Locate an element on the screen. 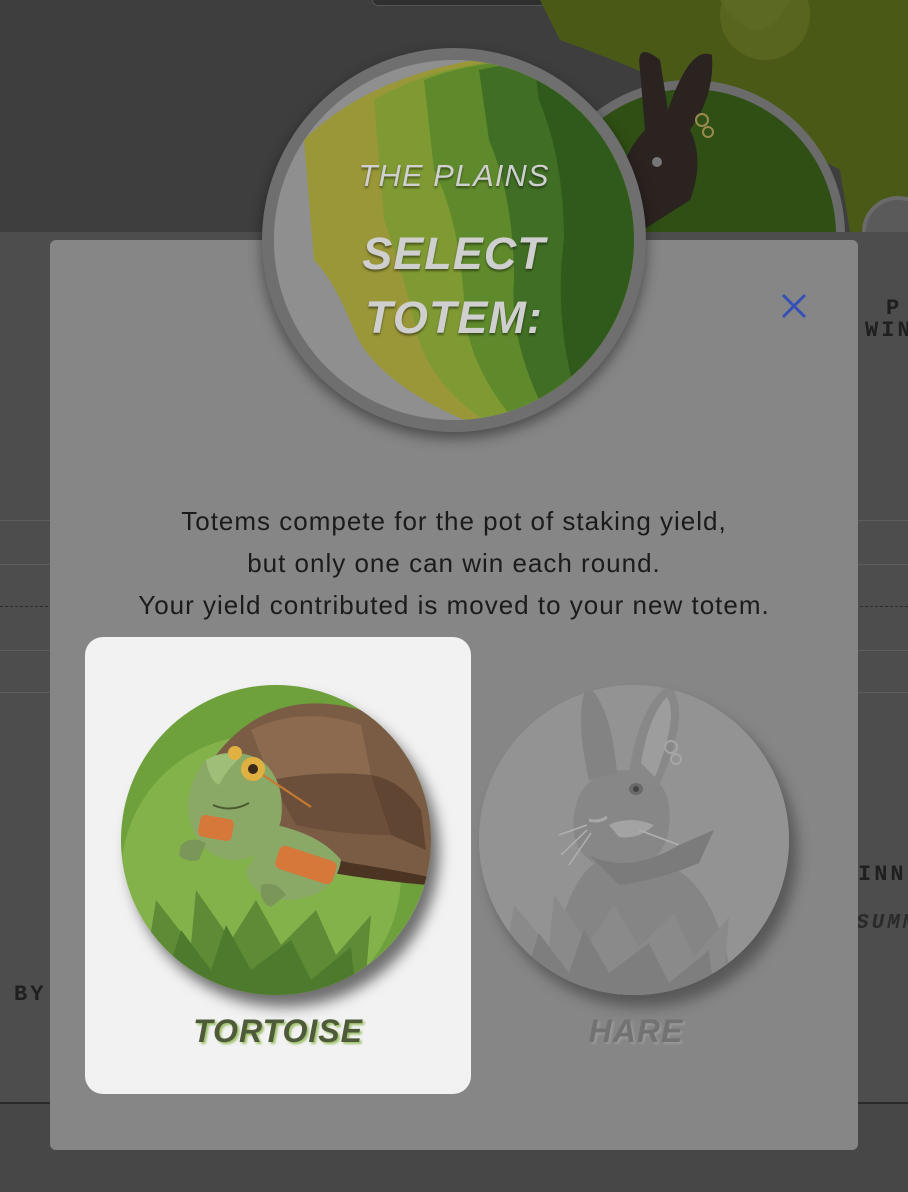 Image resolution: width=908 pixels, height=1192 pixels. region-subtitle: THE PLAINS is located at coordinates (454, 175).